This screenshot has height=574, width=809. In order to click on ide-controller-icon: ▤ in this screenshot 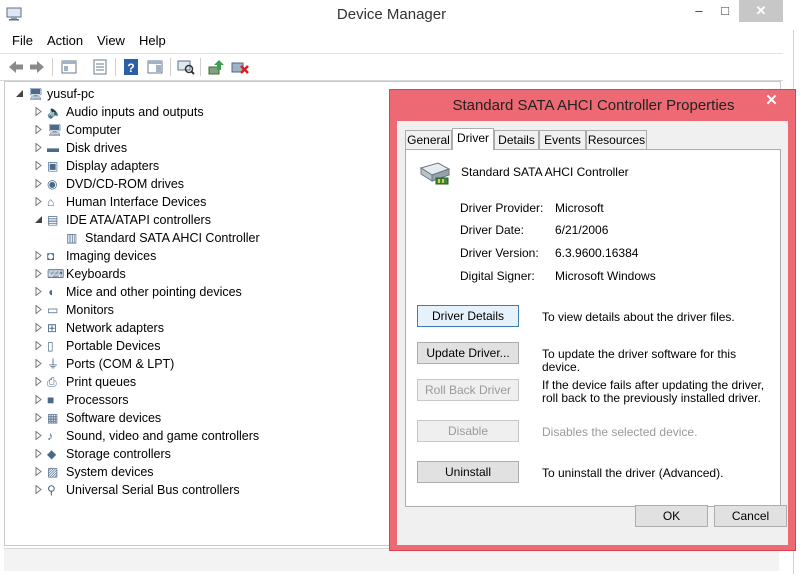, I will do `click(53, 220)`.